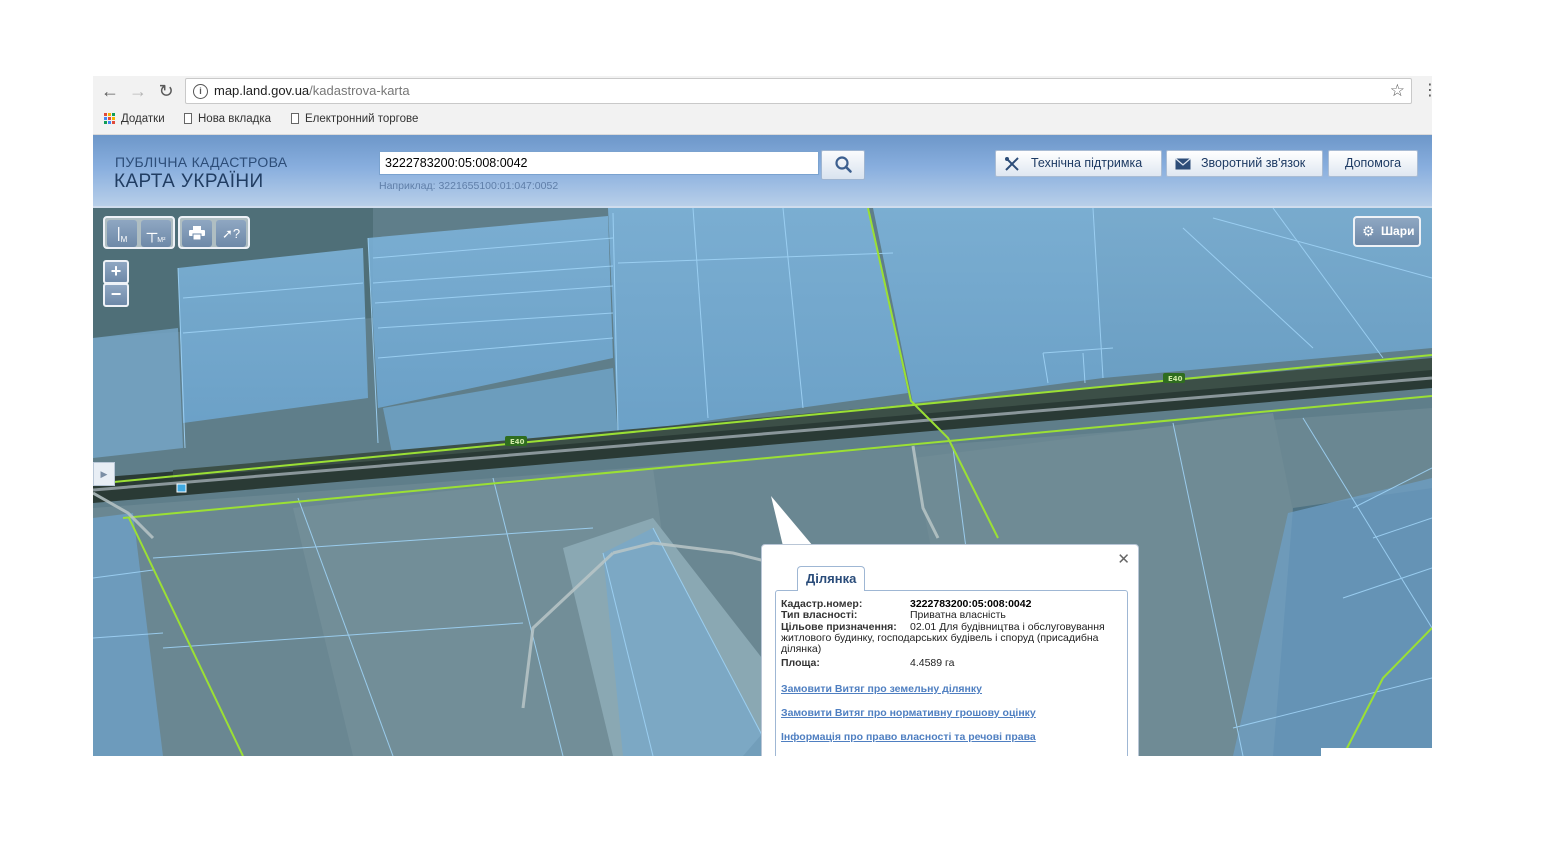 The height and width of the screenshot is (848, 1546). What do you see at coordinates (110, 91) in the screenshot?
I see `back-icon: ←` at bounding box center [110, 91].